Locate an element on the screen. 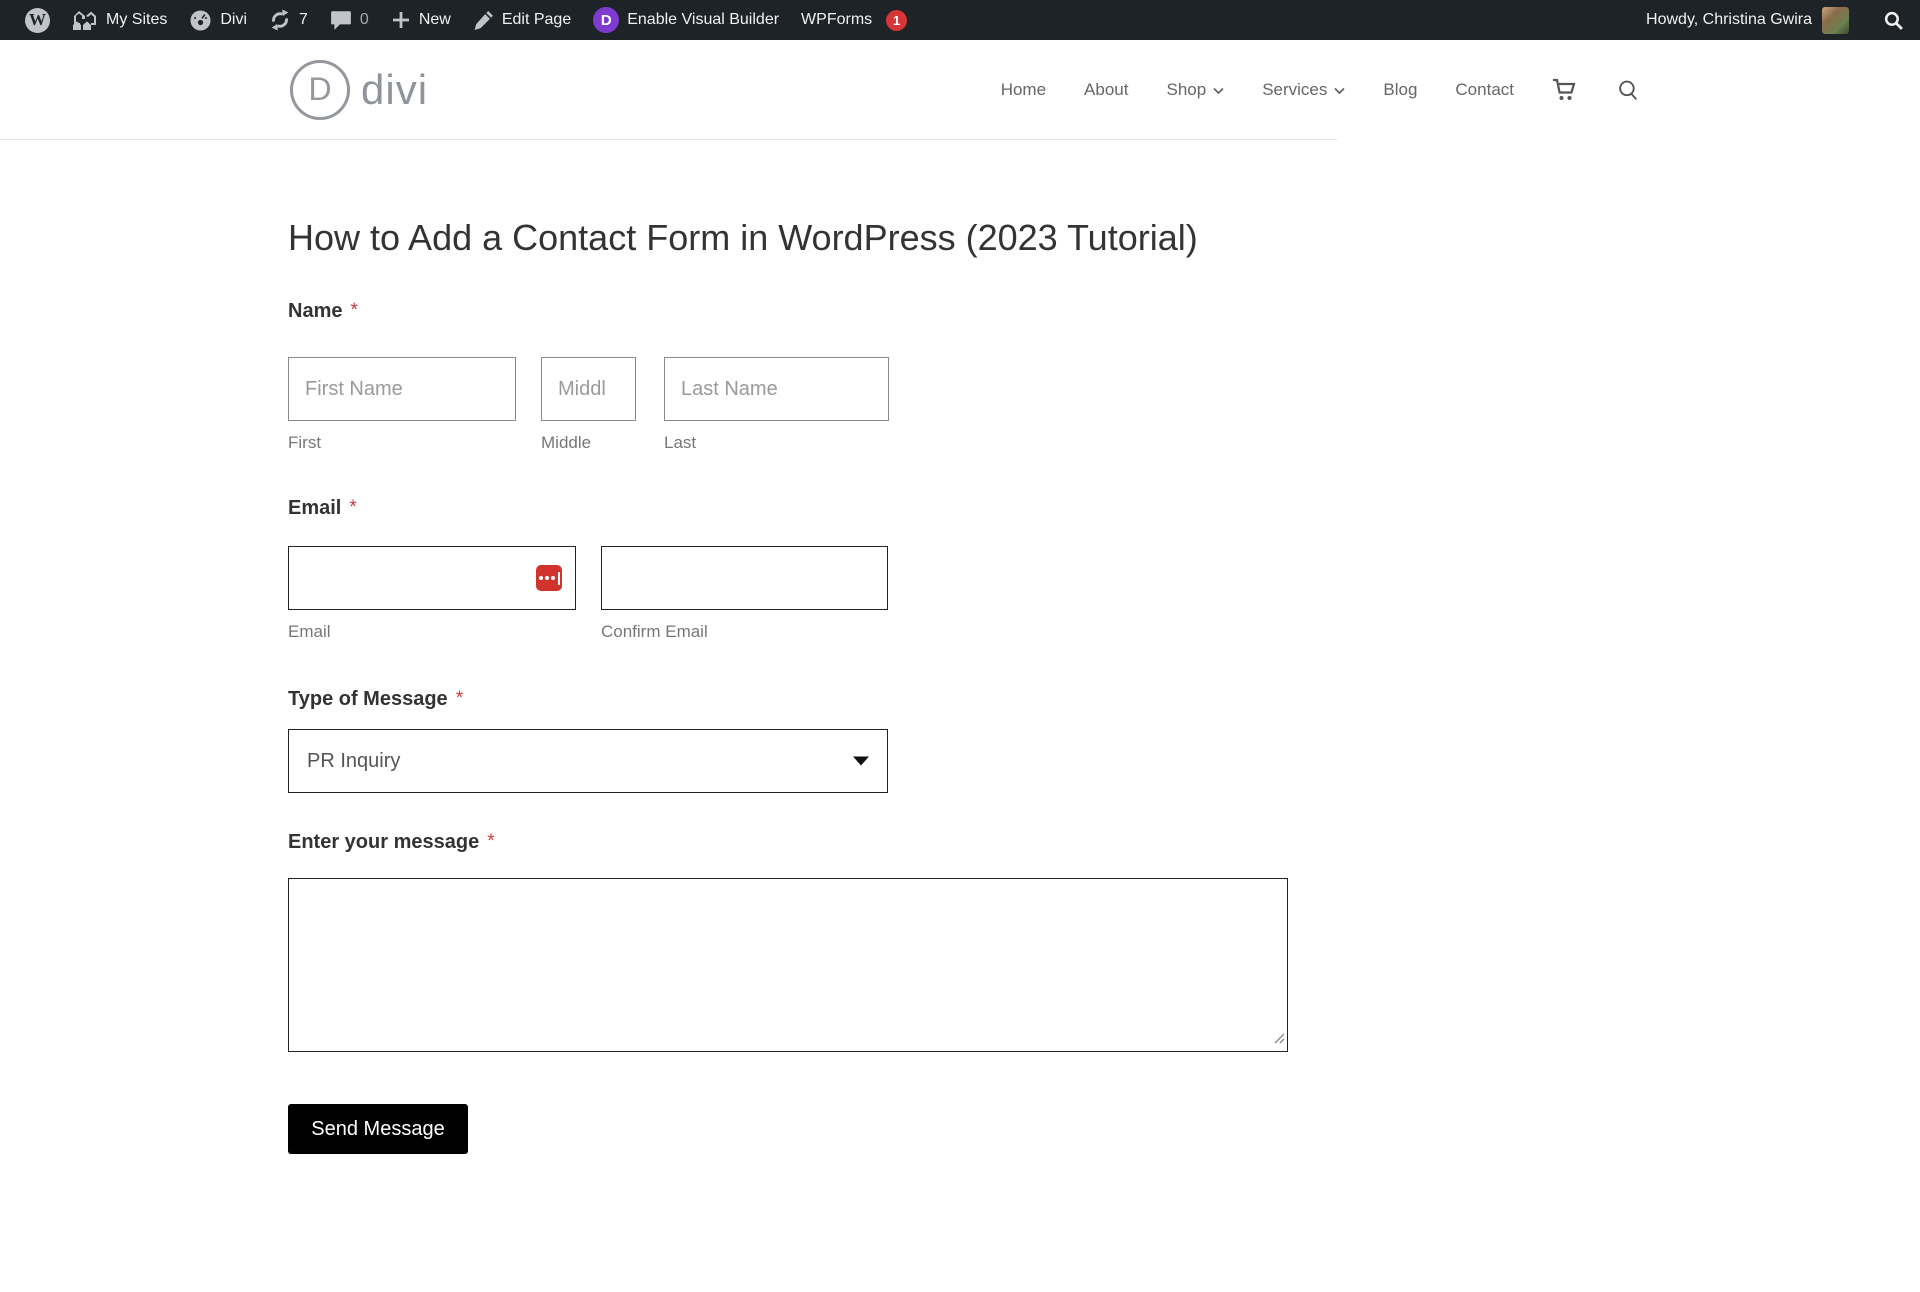 Image resolution: width=1920 pixels, height=1292 pixels. middle-name-input is located at coordinates (588, 389).